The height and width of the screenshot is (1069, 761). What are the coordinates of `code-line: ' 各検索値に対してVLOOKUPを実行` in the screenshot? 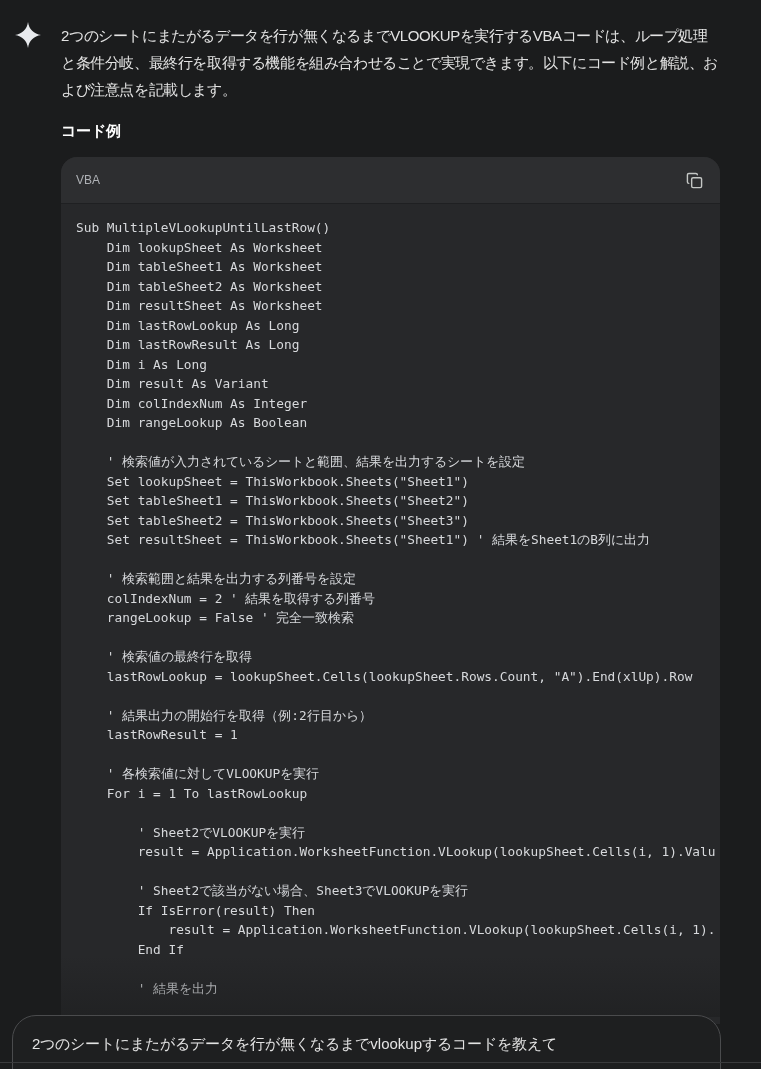 It's located at (212, 774).